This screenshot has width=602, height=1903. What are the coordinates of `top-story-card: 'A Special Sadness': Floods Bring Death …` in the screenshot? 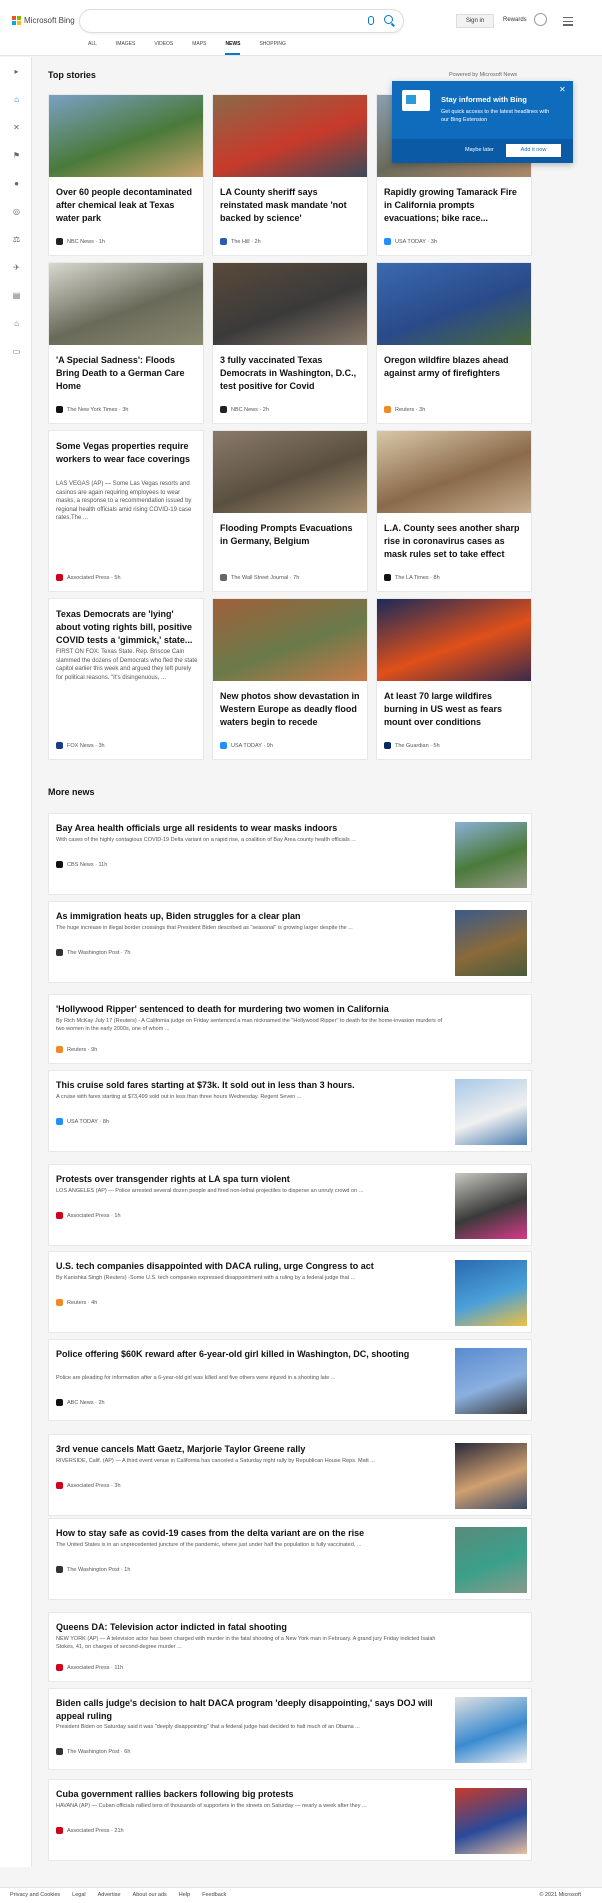 It's located at (126, 343).